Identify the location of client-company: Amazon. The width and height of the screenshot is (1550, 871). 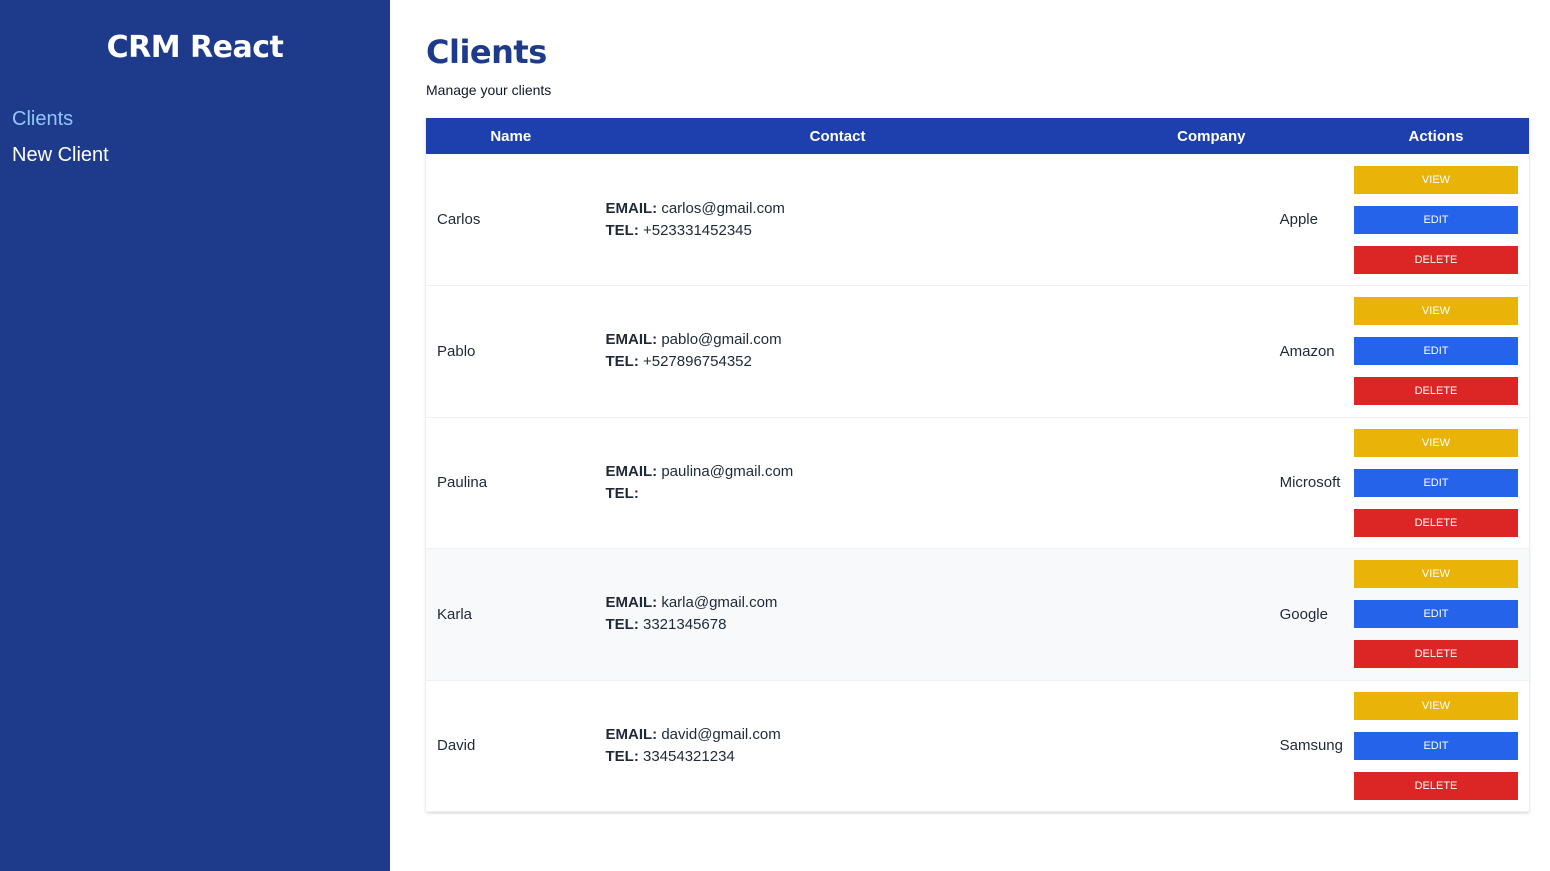
(1307, 351).